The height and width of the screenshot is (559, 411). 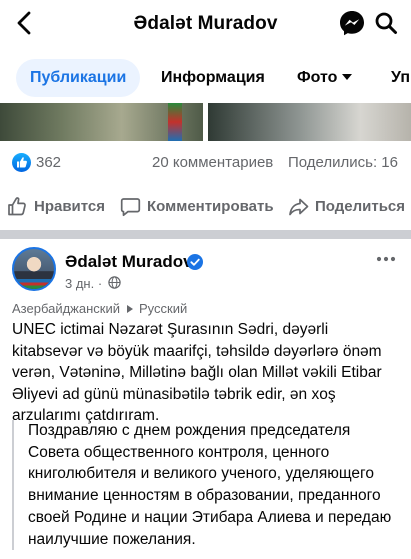 I want to click on like-reaction-icon, so click(x=21, y=162).